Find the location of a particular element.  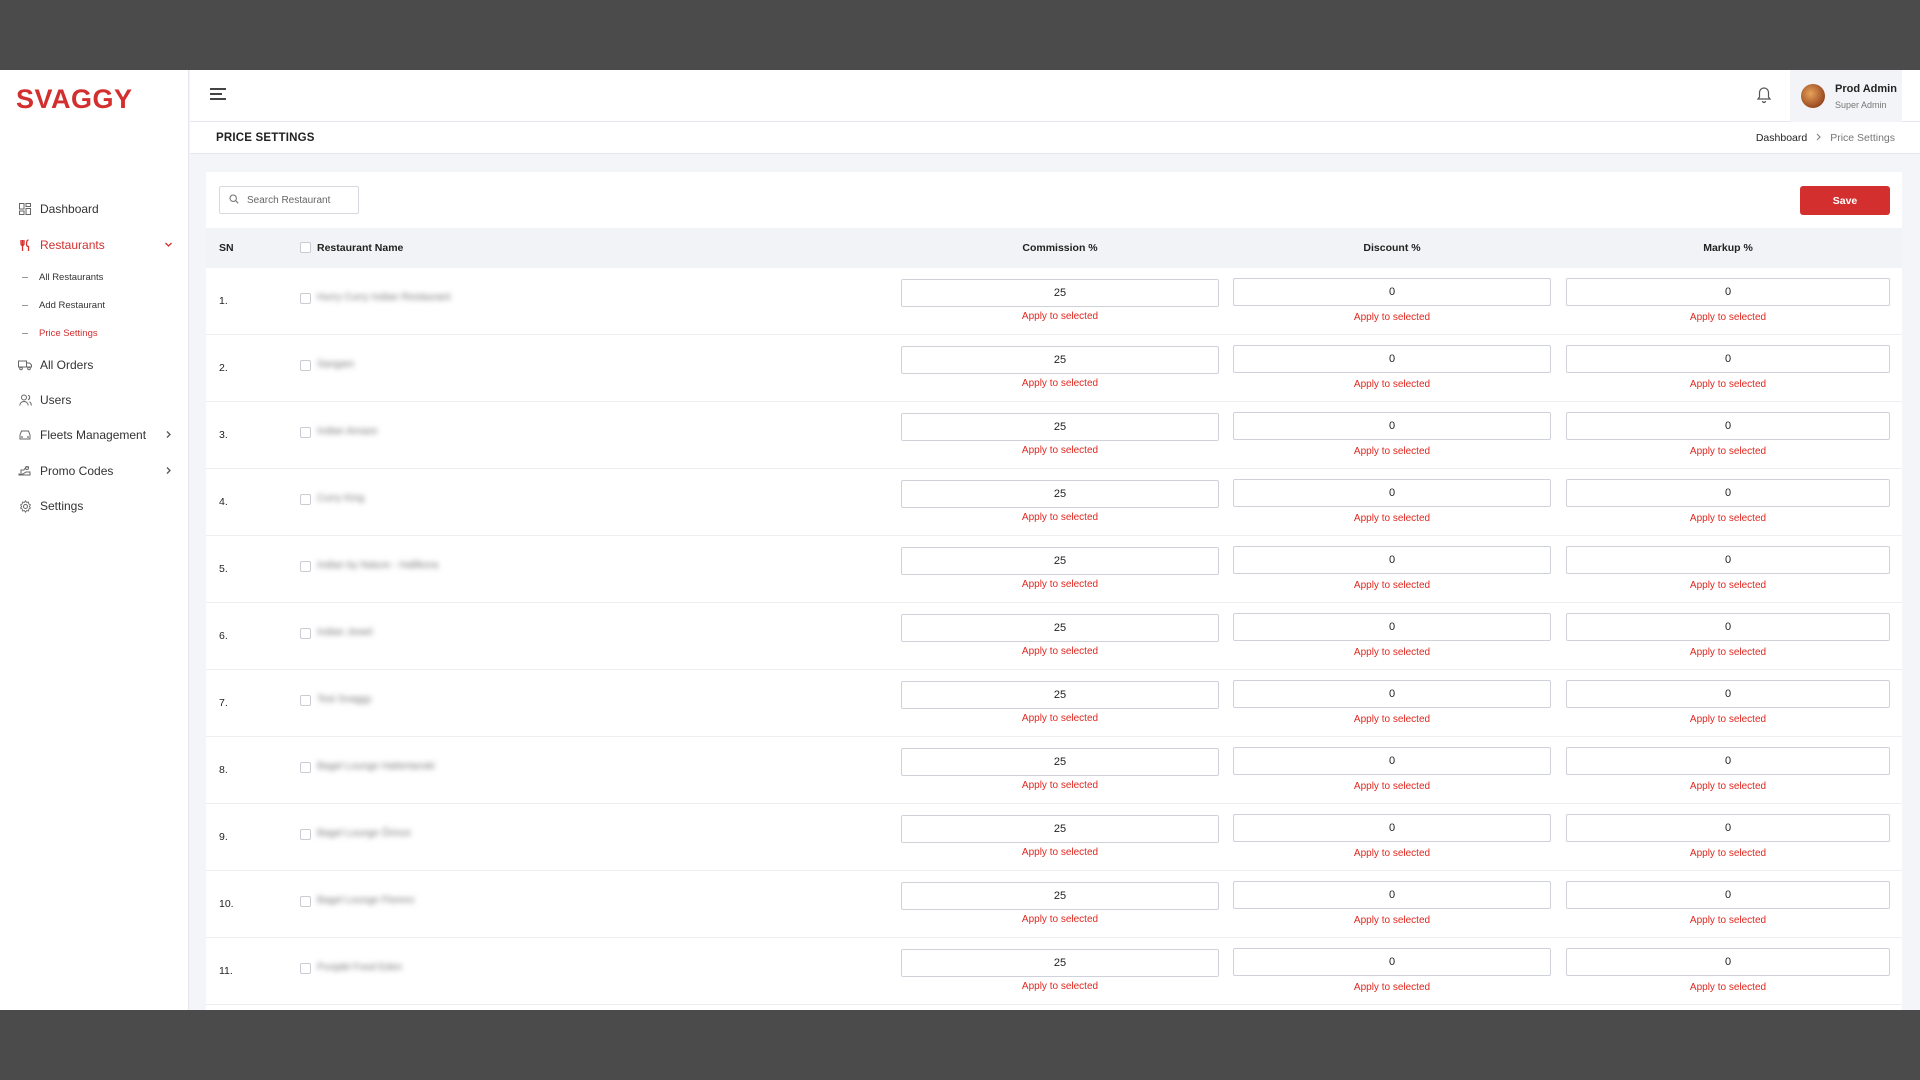

search-field is located at coordinates (289, 200).